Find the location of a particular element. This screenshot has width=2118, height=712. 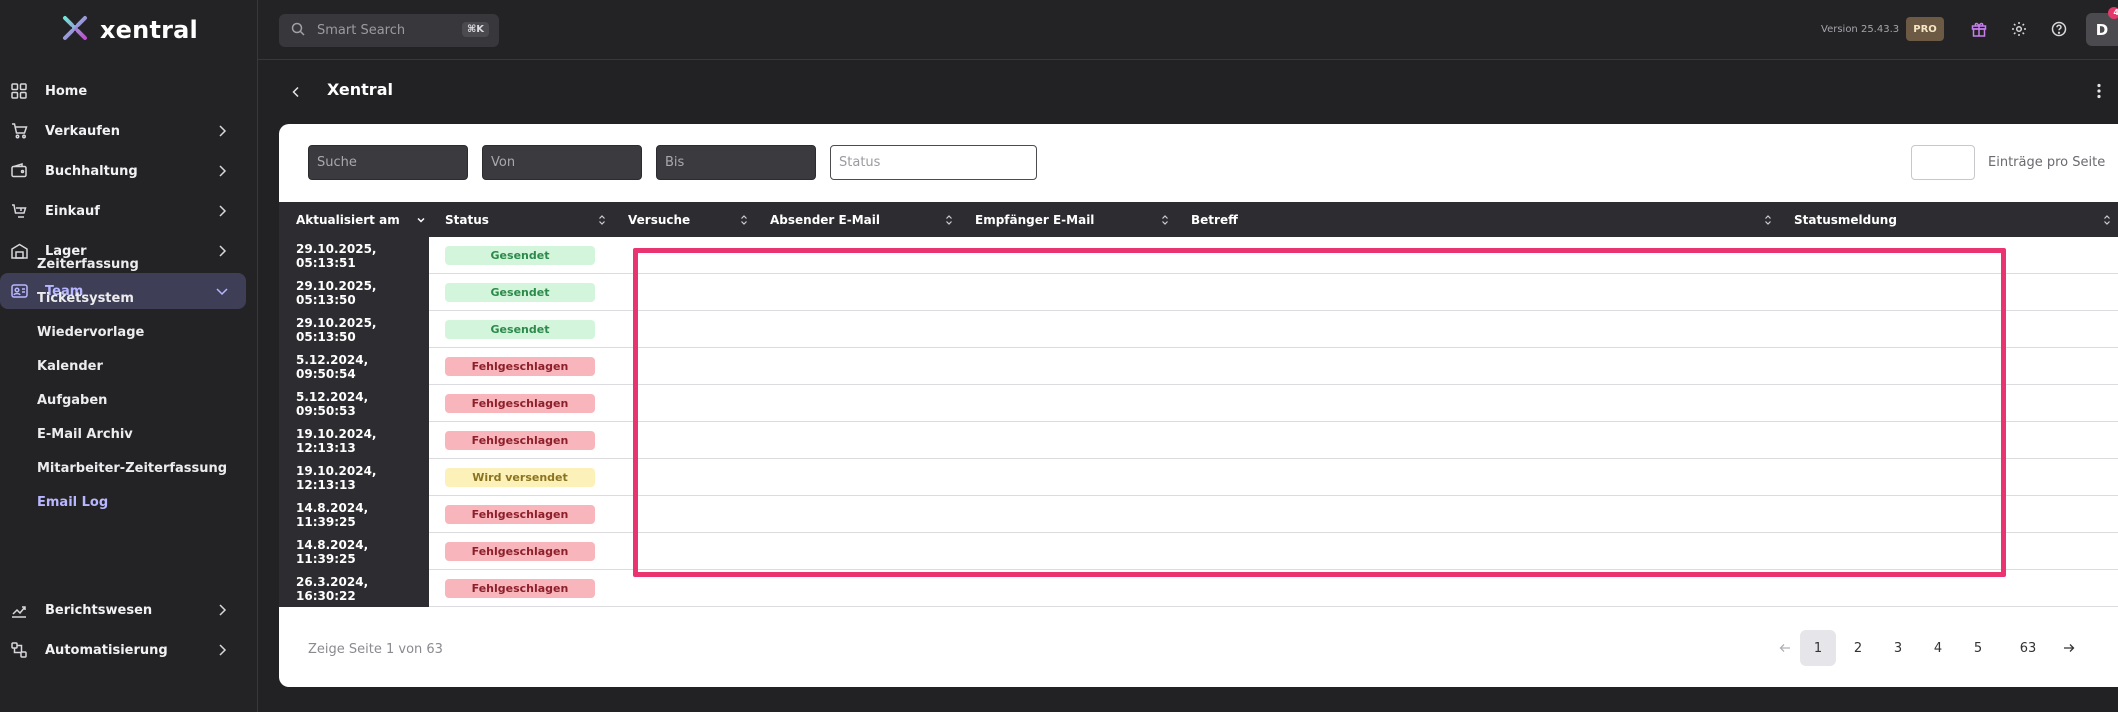

column-header-attempts: Versuche is located at coordinates (659, 219).